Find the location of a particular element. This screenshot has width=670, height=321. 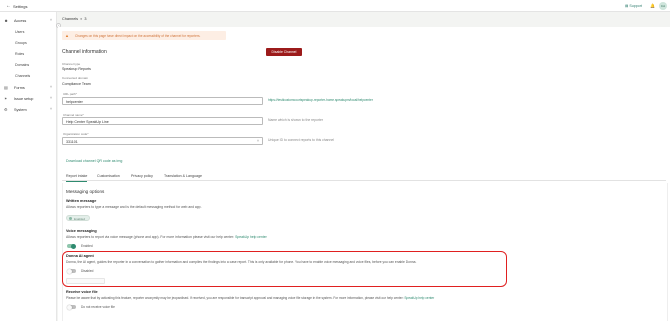

support-label: Support is located at coordinates (635, 5).